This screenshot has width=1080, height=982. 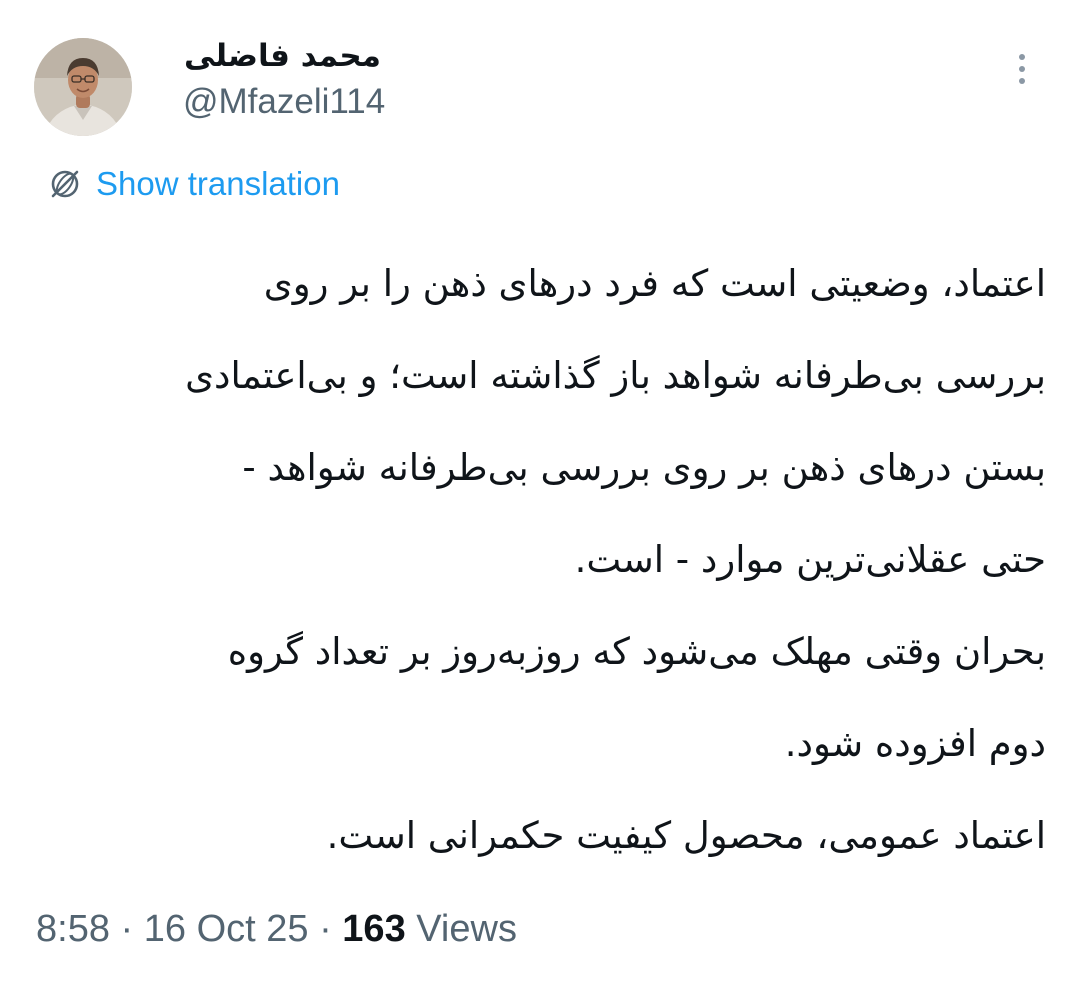 I want to click on more-vertical-icon, so click(x=1022, y=69).